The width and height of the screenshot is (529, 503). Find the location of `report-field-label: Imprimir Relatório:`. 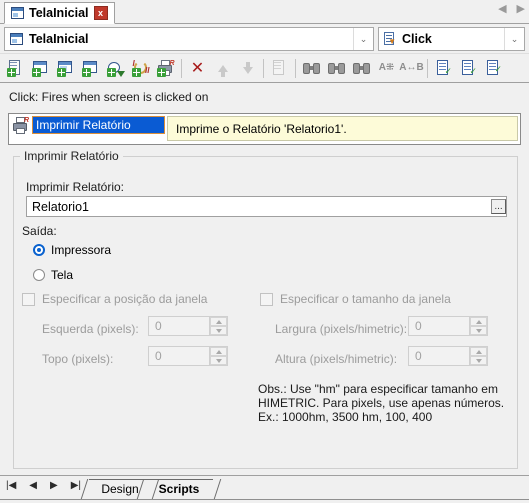

report-field-label: Imprimir Relatório: is located at coordinates (75, 187).